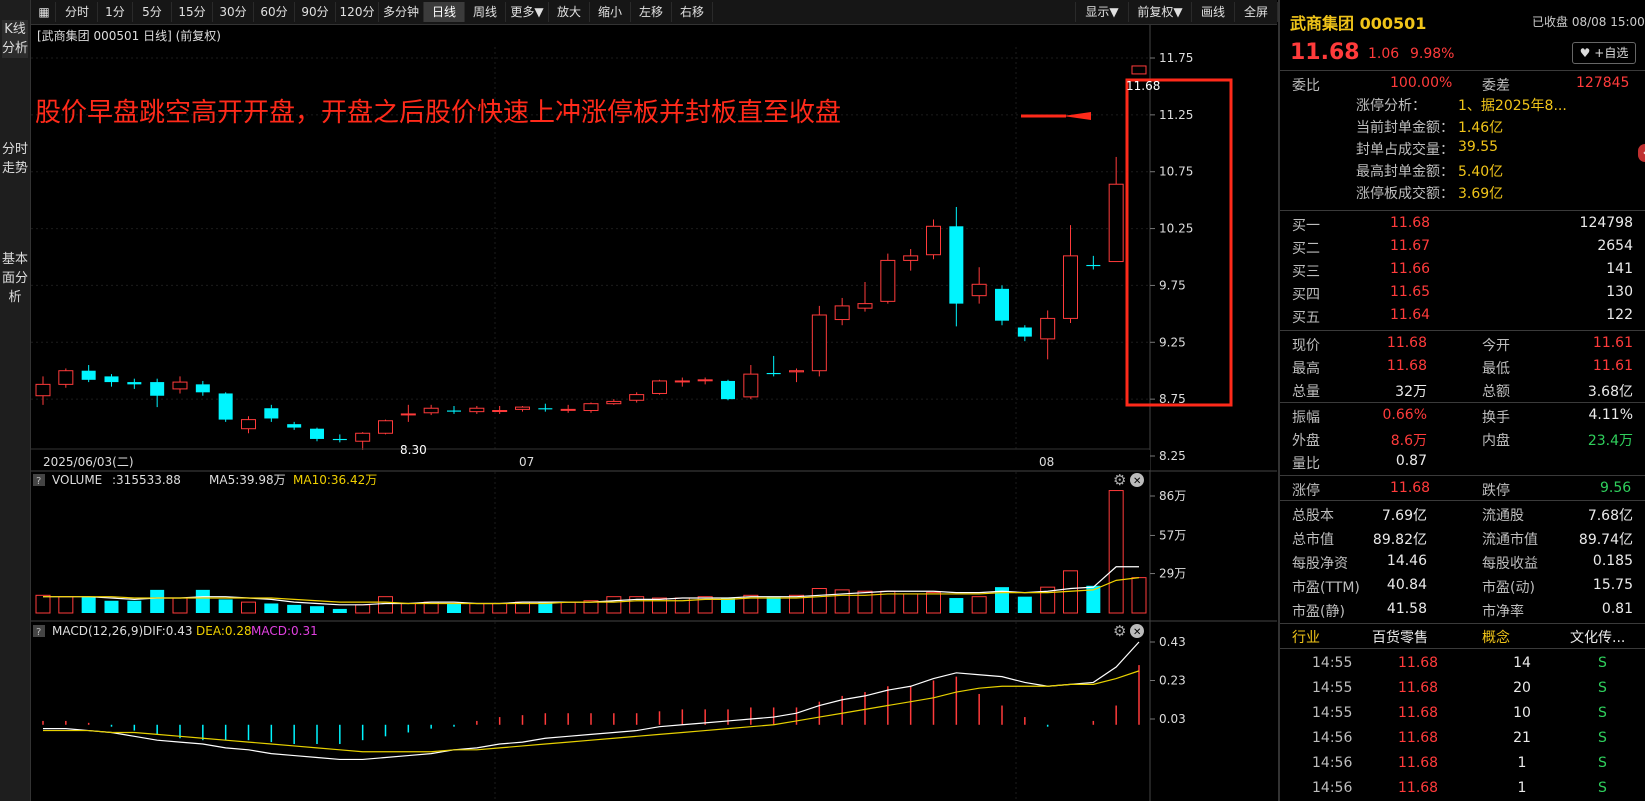 Image resolution: width=1645 pixels, height=801 pixels. Describe the element at coordinates (44, 12) in the screenshot. I see `grid-menu-icon: ▦` at that location.